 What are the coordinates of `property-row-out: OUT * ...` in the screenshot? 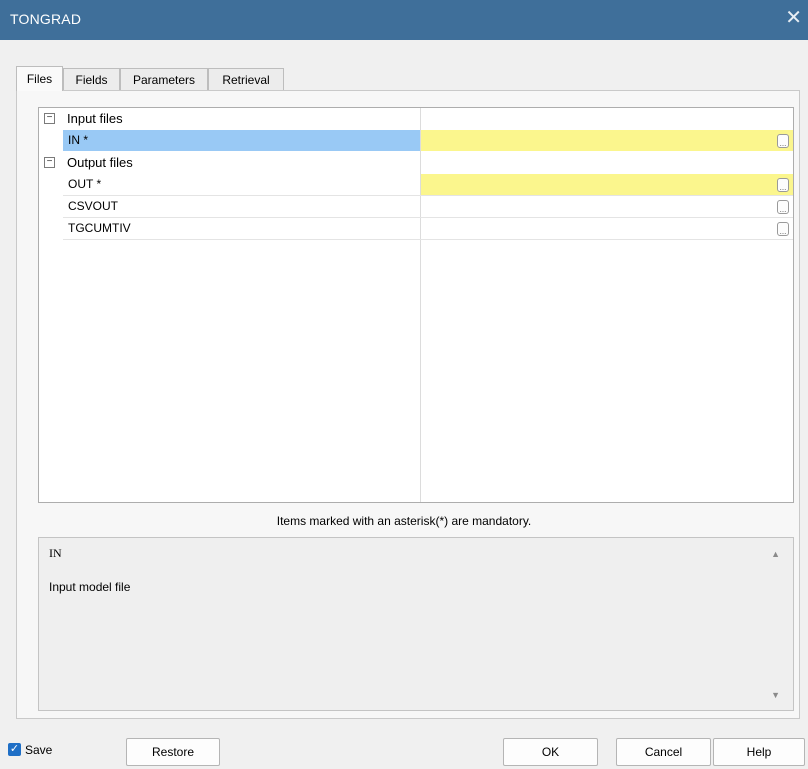 It's located at (416, 185).